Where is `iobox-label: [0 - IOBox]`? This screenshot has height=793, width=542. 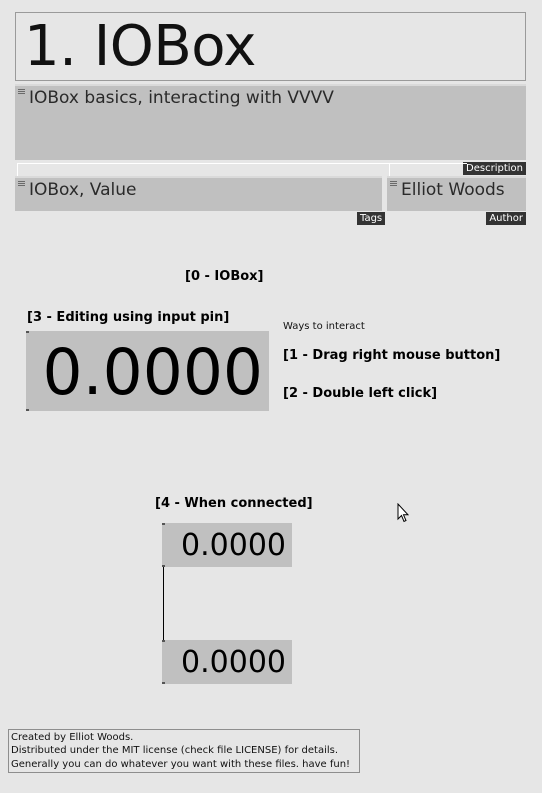
iobox-label: [0 - IOBox] is located at coordinates (224, 276).